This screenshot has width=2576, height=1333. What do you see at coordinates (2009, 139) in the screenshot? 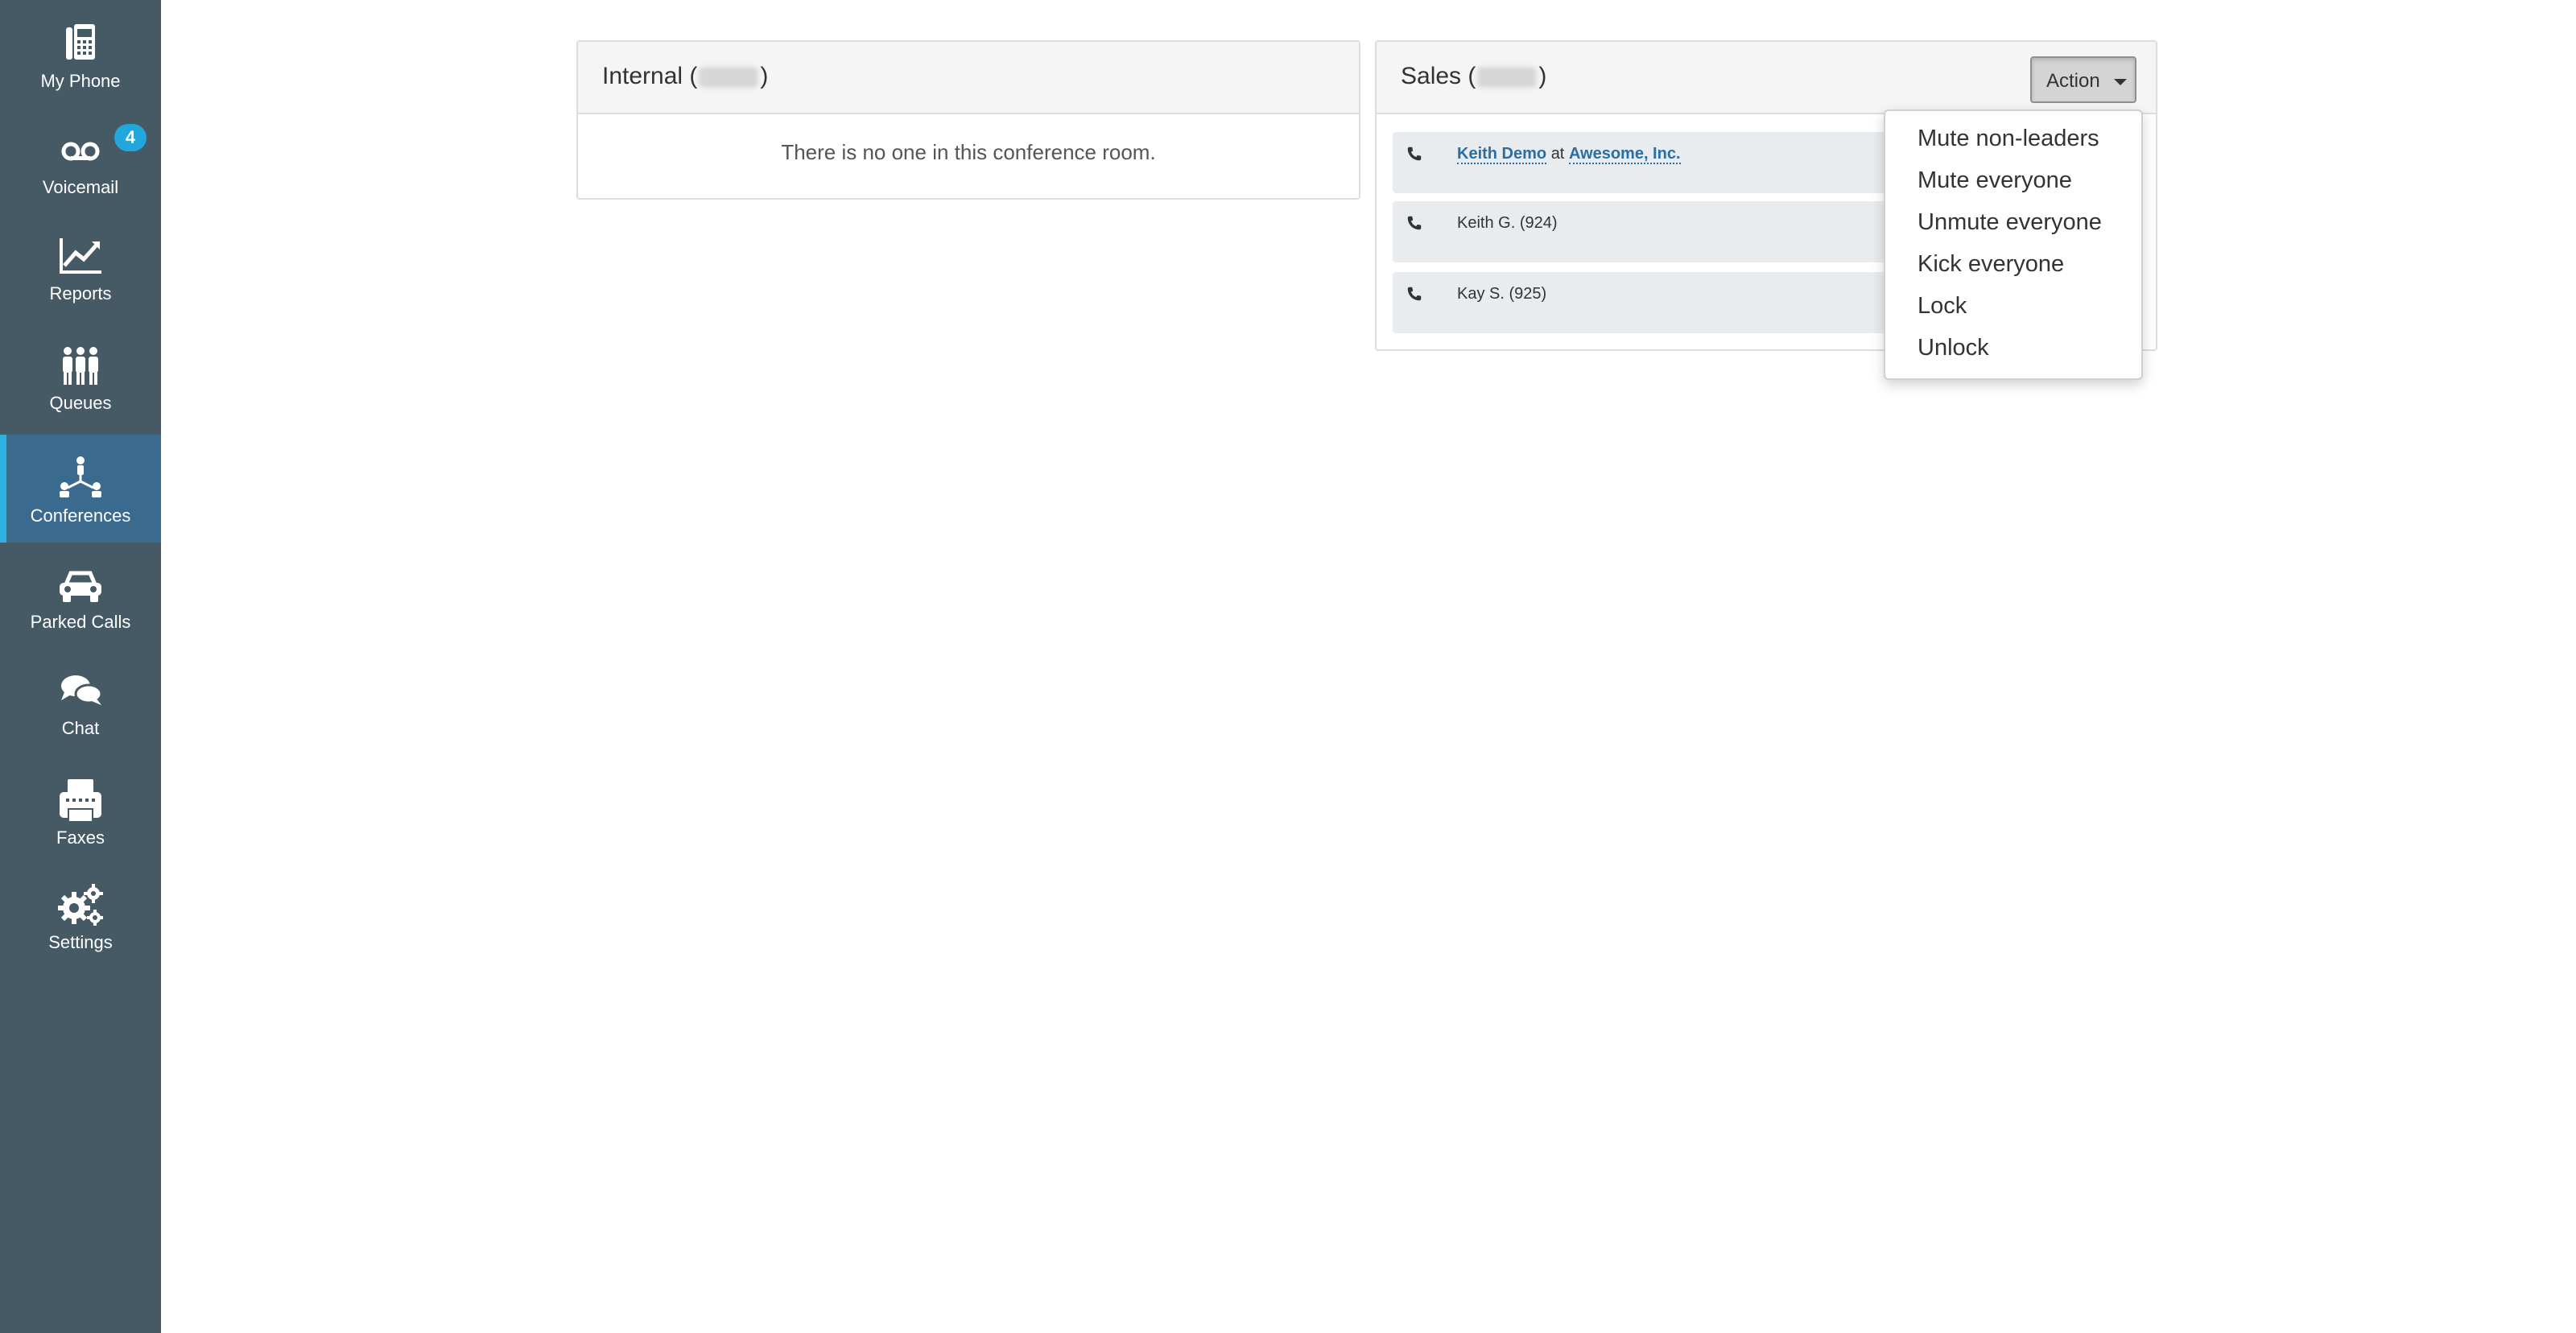
I see `menu-item-mute-non-leaders: Mute non-leaders` at bounding box center [2009, 139].